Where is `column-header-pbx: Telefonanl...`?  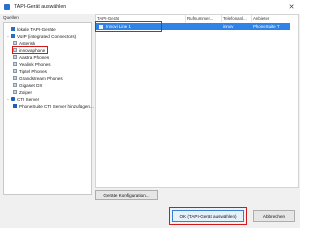
column-header-pbx: Telefonanl... is located at coordinates (237, 18).